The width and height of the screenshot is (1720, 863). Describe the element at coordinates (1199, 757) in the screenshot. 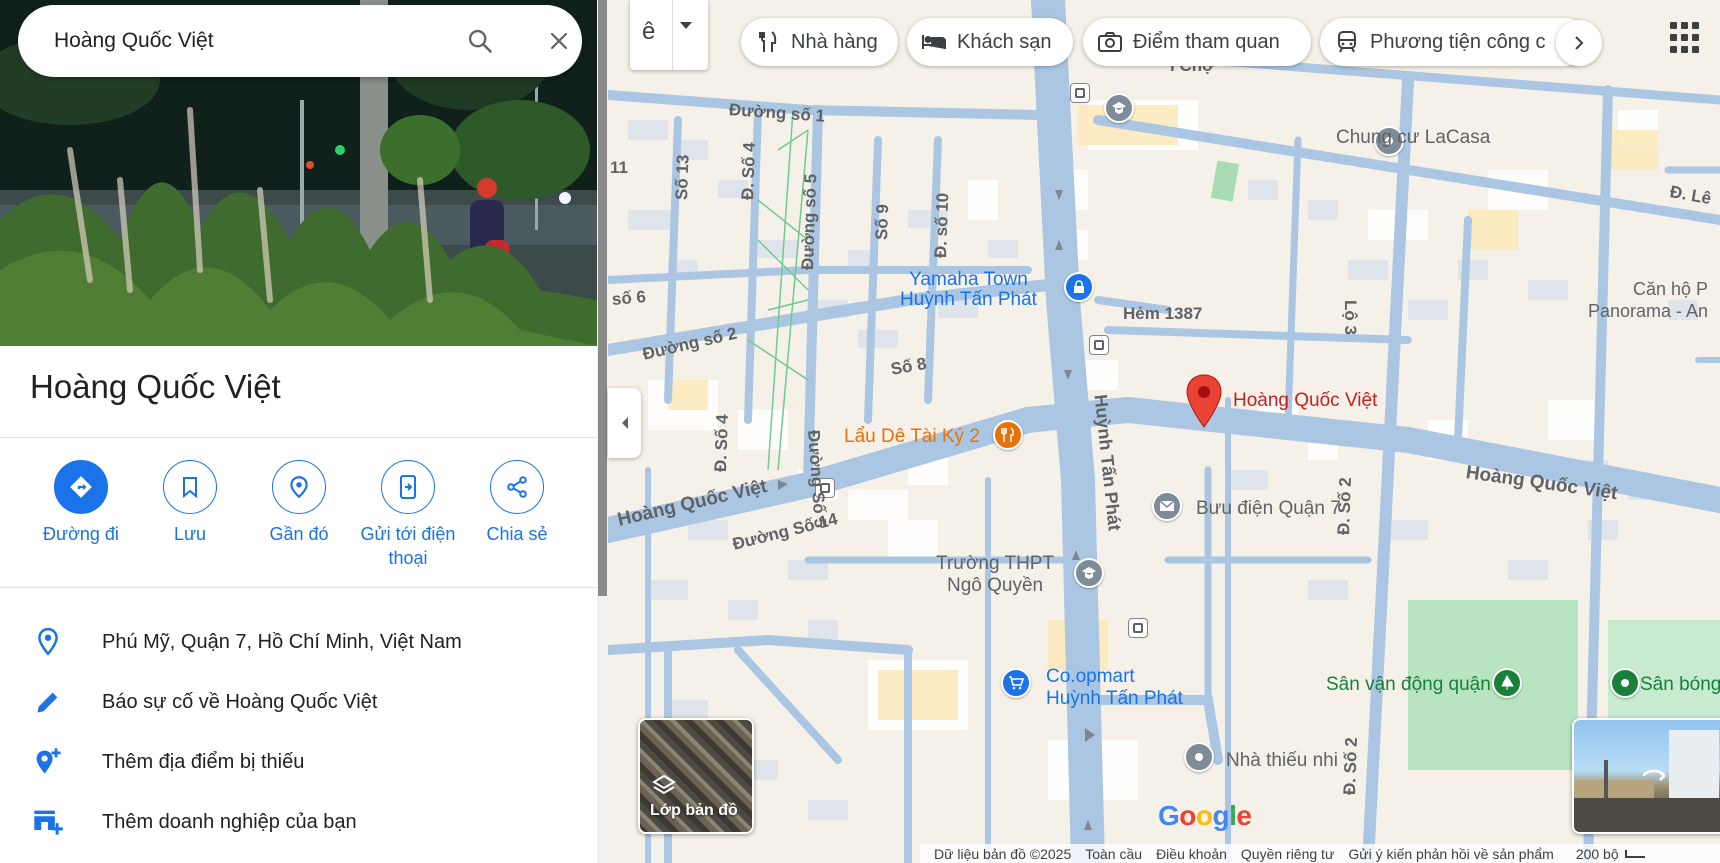

I see `place-icon` at that location.